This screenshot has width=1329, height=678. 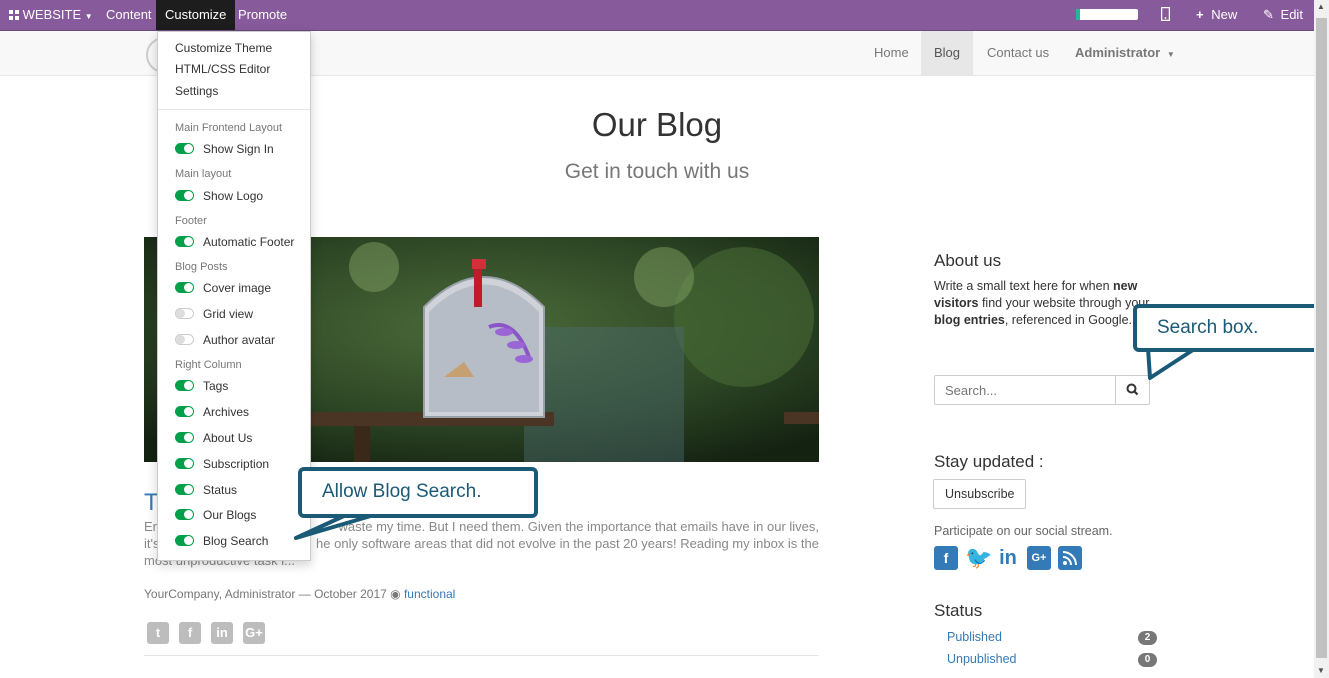 I want to click on callout-search-box: Search box., so click(x=1230, y=328).